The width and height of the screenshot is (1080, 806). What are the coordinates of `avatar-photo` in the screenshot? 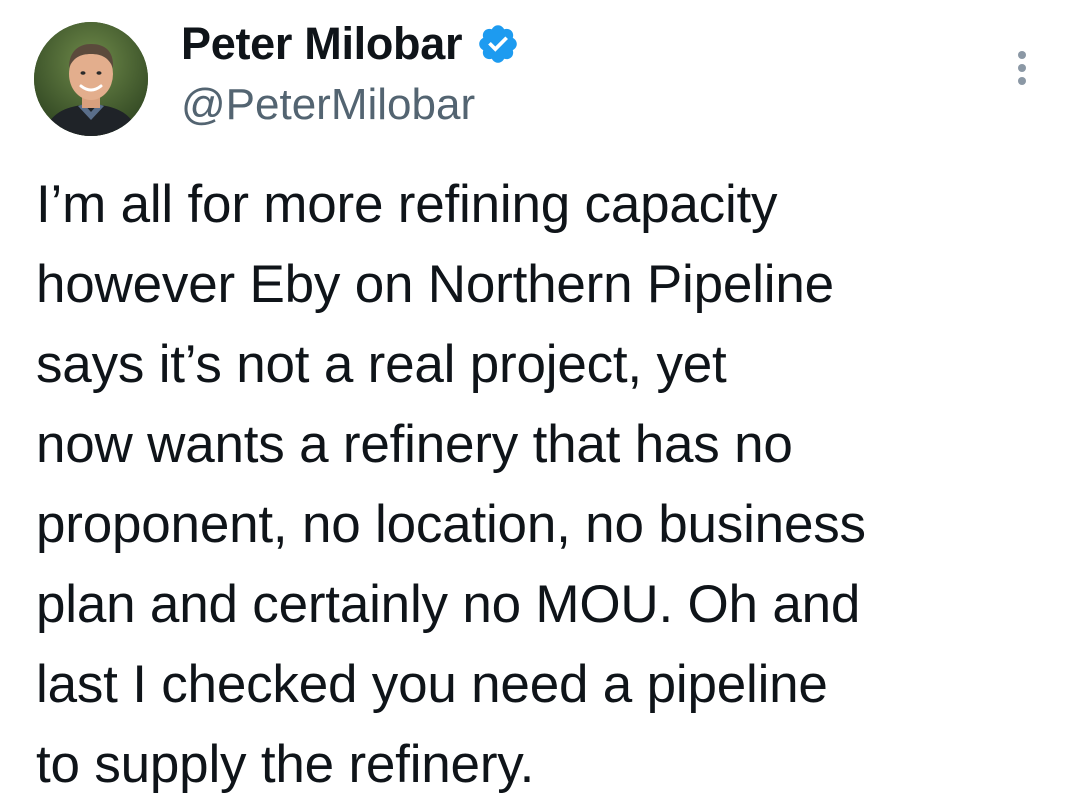 It's located at (91, 79).